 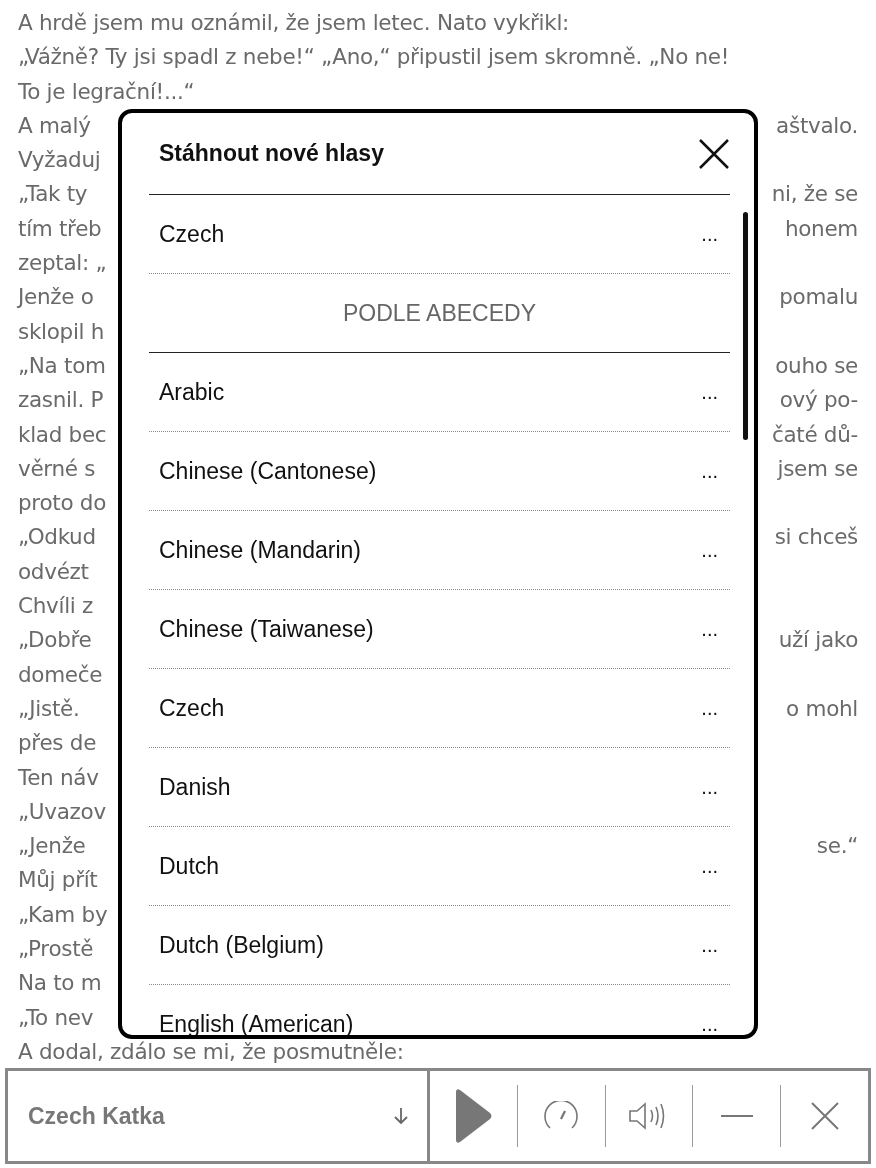 I want to click on page-text-line: čaté dů-, so click(x=814, y=434).